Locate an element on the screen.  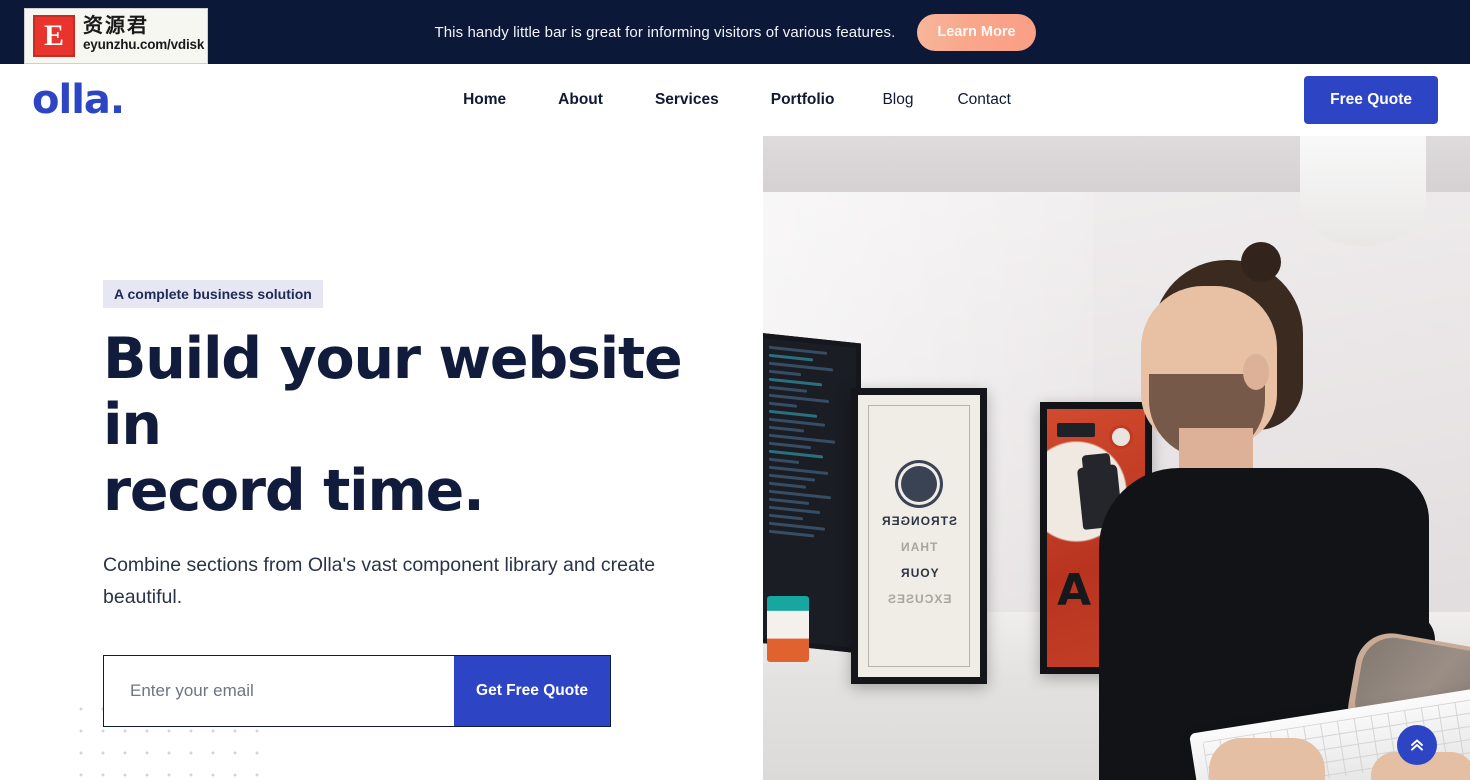
hero-headline-line-2: record time. is located at coordinates (294, 491).